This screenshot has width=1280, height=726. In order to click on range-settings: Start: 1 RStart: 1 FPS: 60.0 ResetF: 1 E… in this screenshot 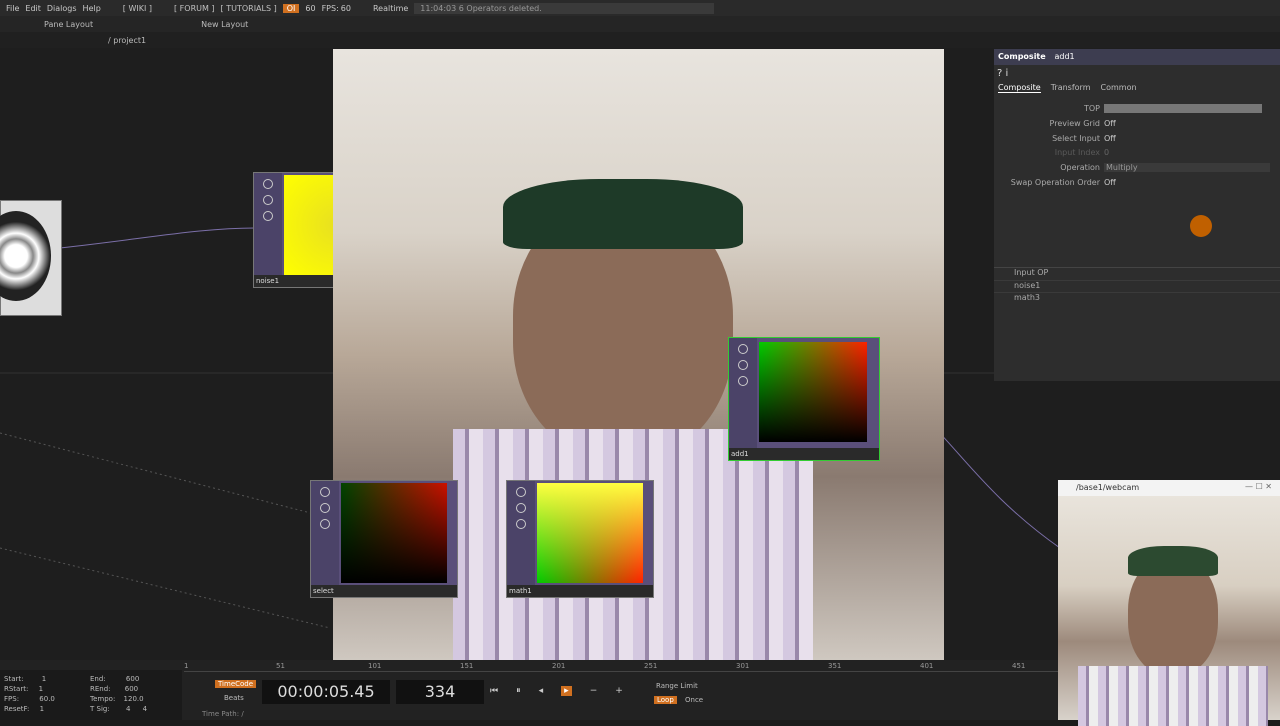, I will do `click(91, 695)`.